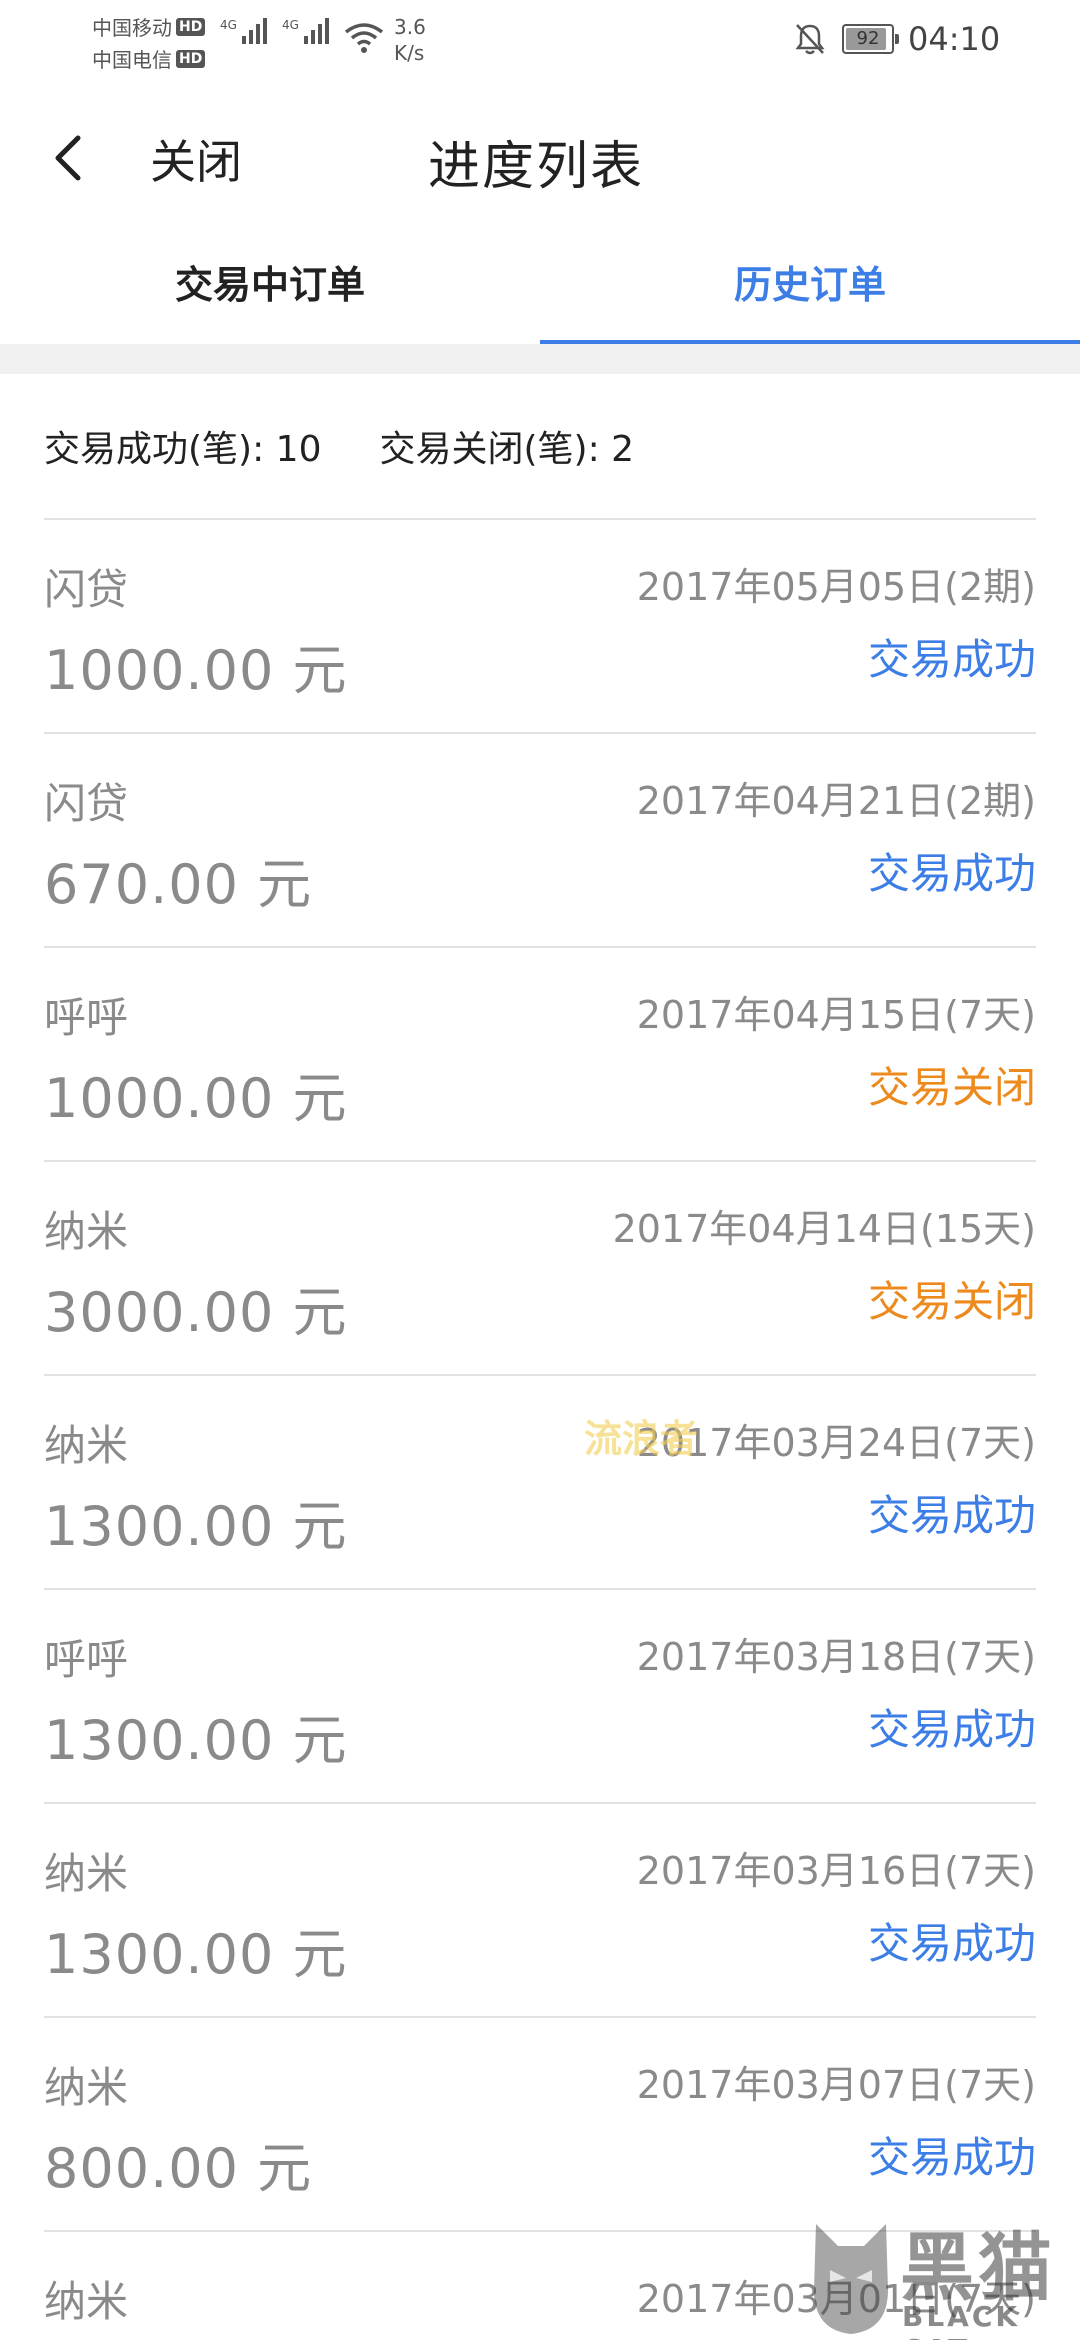  I want to click on carrier-1: 中国移动 HD, so click(149, 26).